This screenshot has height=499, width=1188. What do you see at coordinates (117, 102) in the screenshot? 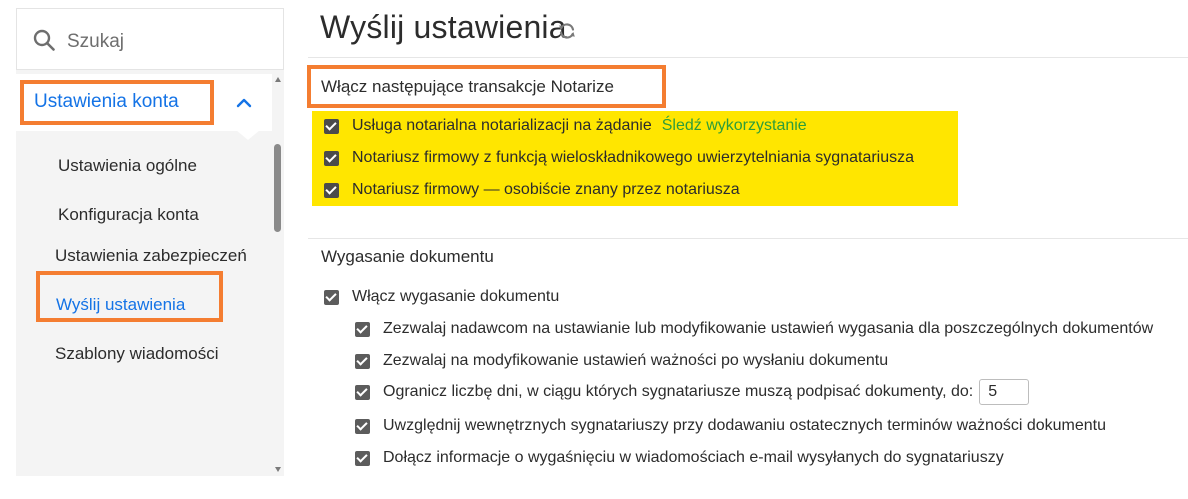
I see `highlight-frame-account-settings` at bounding box center [117, 102].